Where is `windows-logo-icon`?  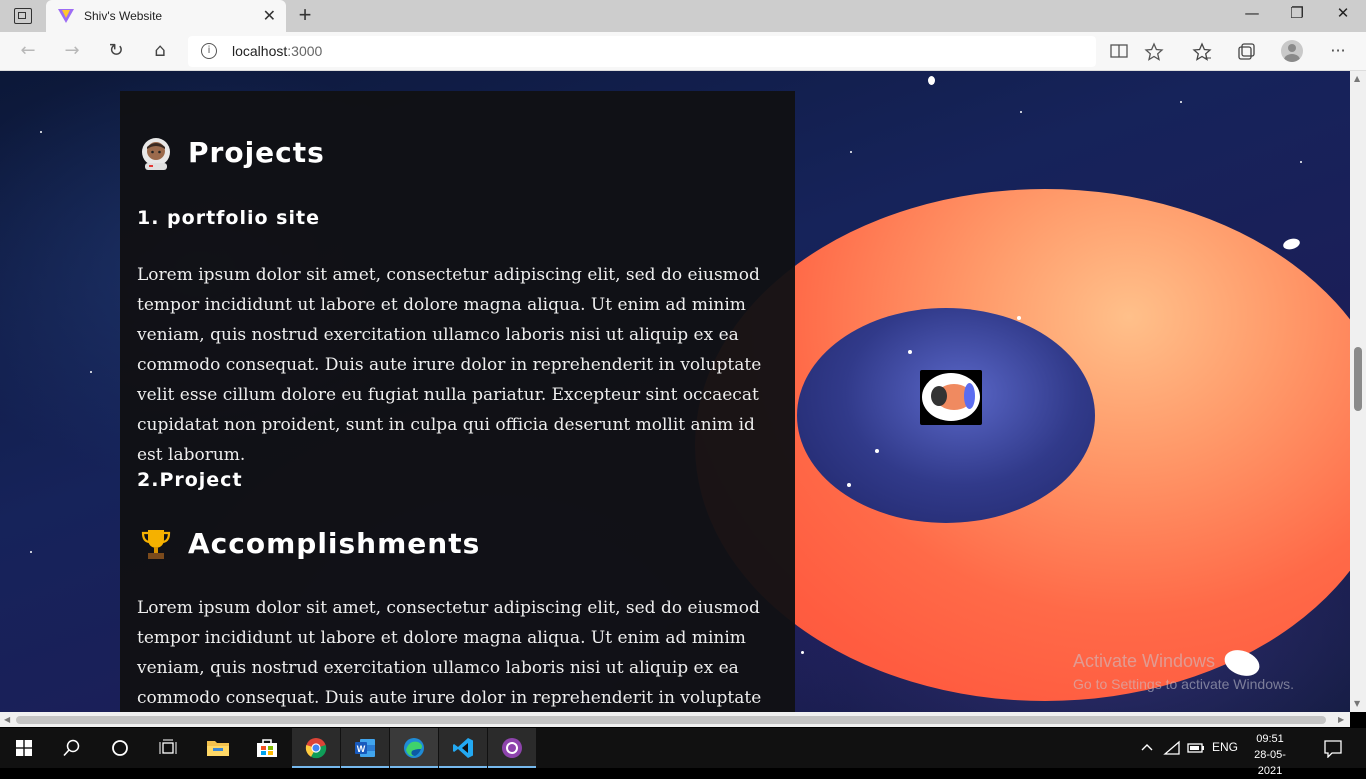
windows-logo-icon is located at coordinates (24, 748).